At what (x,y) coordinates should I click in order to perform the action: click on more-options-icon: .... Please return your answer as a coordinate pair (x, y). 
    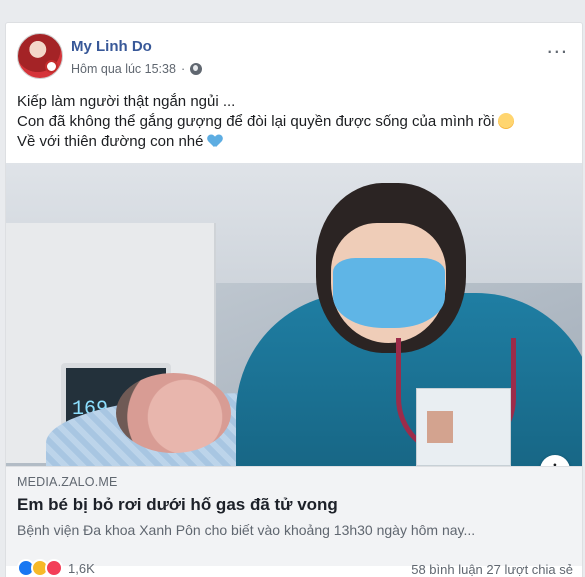
    Looking at the image, I should click on (557, 46).